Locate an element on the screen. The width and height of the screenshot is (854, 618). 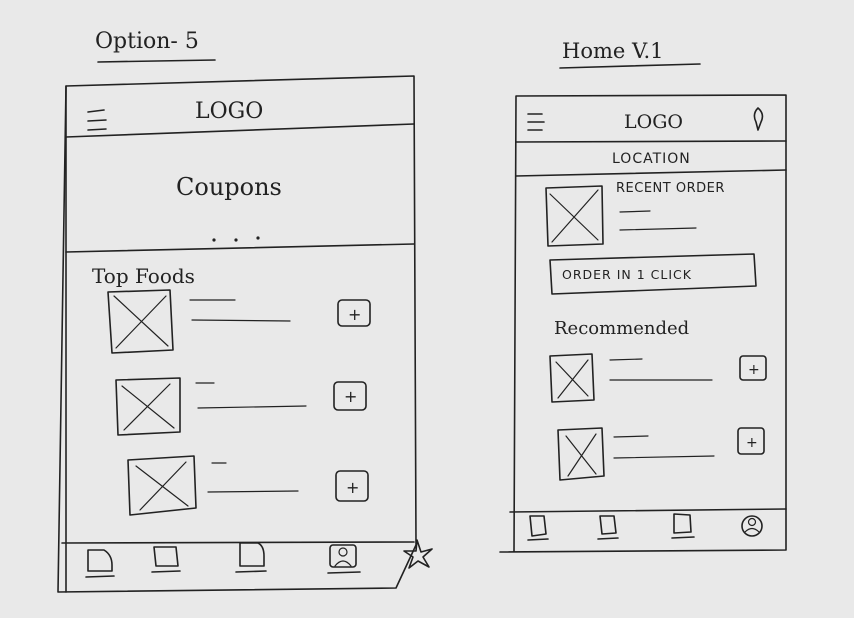
left-logo: LOGO is located at coordinates (229, 111).